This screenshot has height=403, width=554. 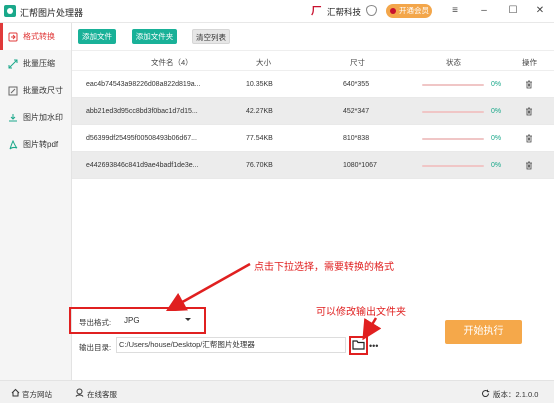 I want to click on online-support-link: 在线客服, so click(x=102, y=394).